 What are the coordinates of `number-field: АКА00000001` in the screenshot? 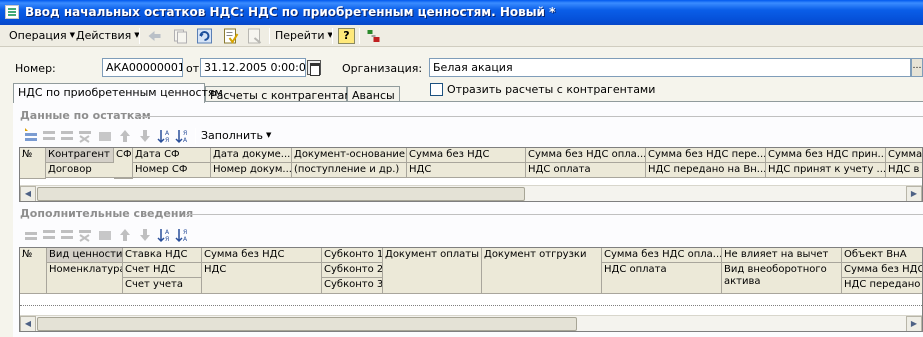 It's located at (142, 67).